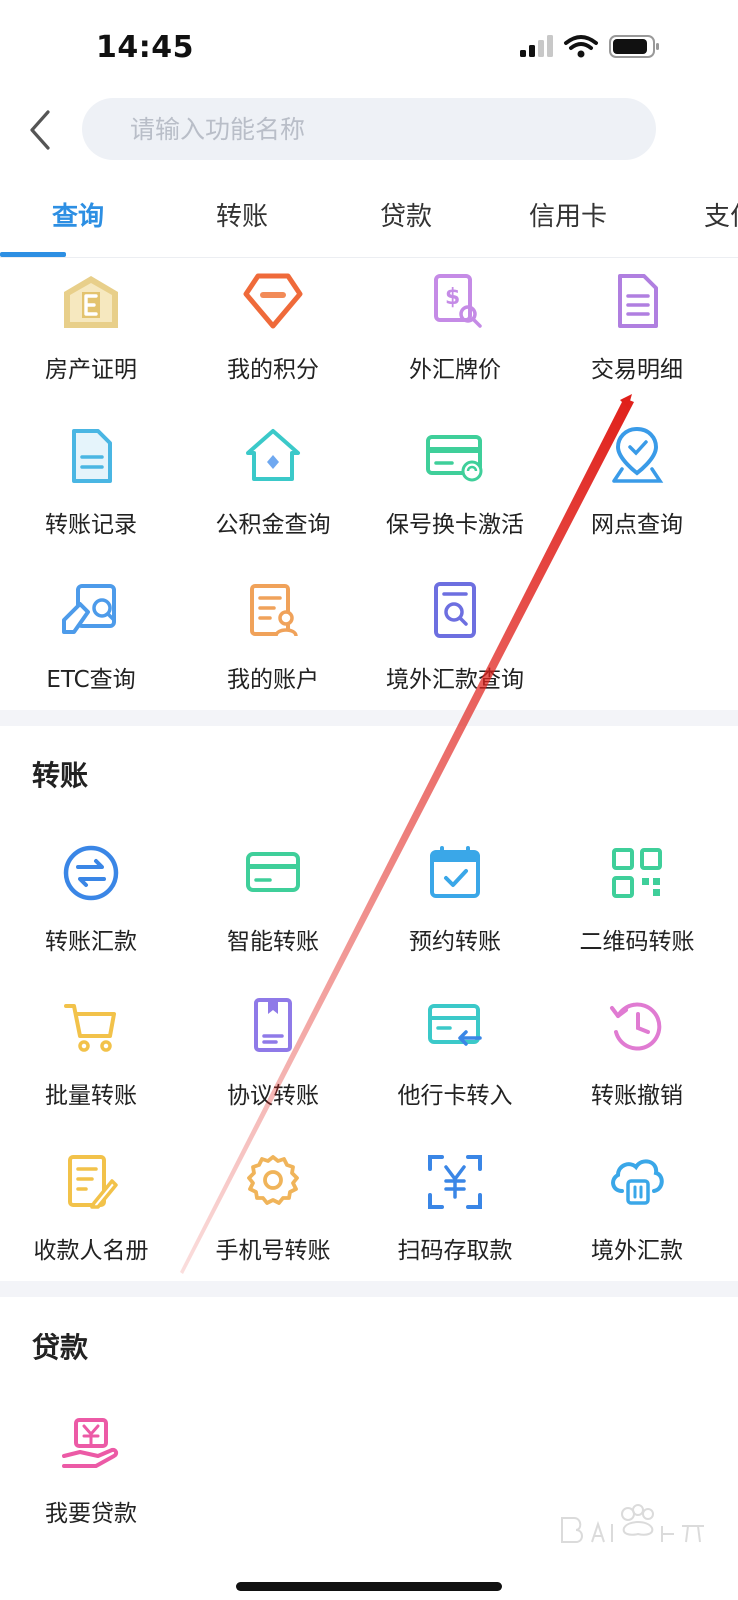 This screenshot has width=738, height=1600. Describe the element at coordinates (636, 1026) in the screenshot. I see `undo-clock-icon` at that location.